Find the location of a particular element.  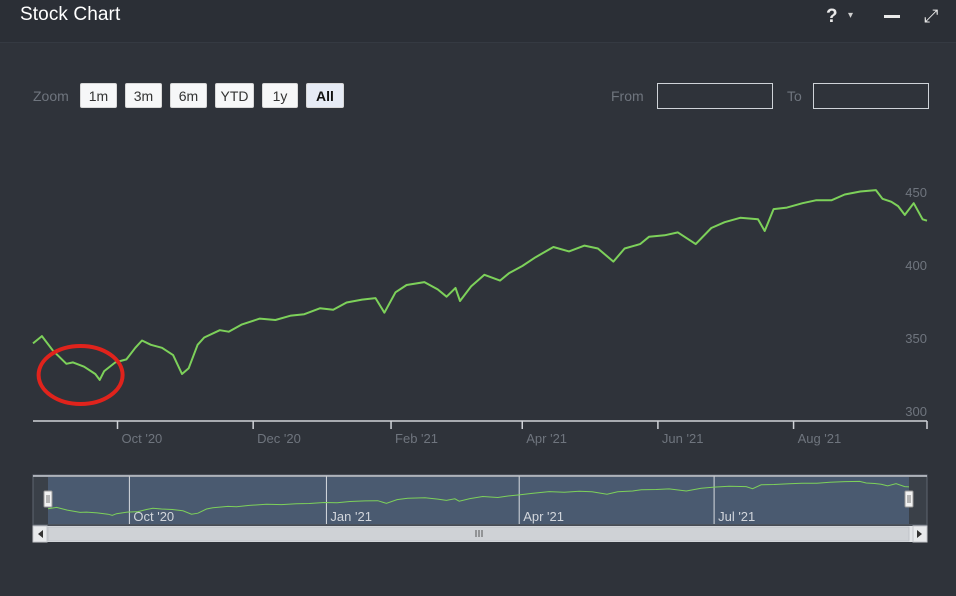

y-tick-label: 450 is located at coordinates (916, 192).